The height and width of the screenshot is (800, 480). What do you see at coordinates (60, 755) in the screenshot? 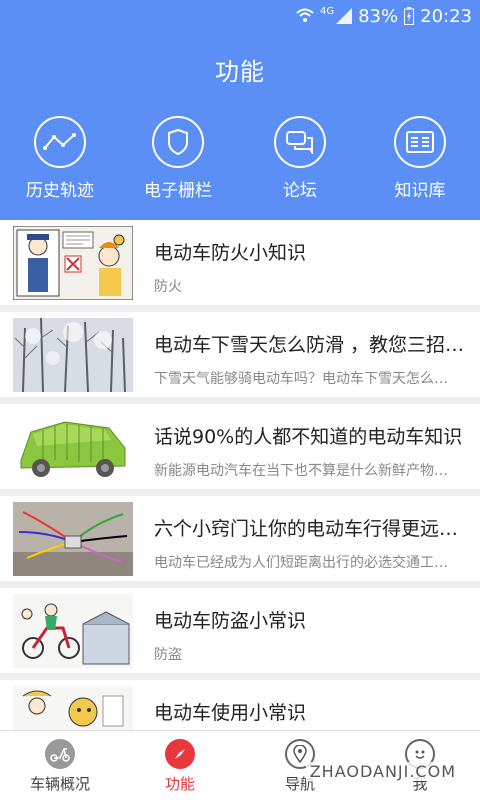
I see `scooter-icon` at bounding box center [60, 755].